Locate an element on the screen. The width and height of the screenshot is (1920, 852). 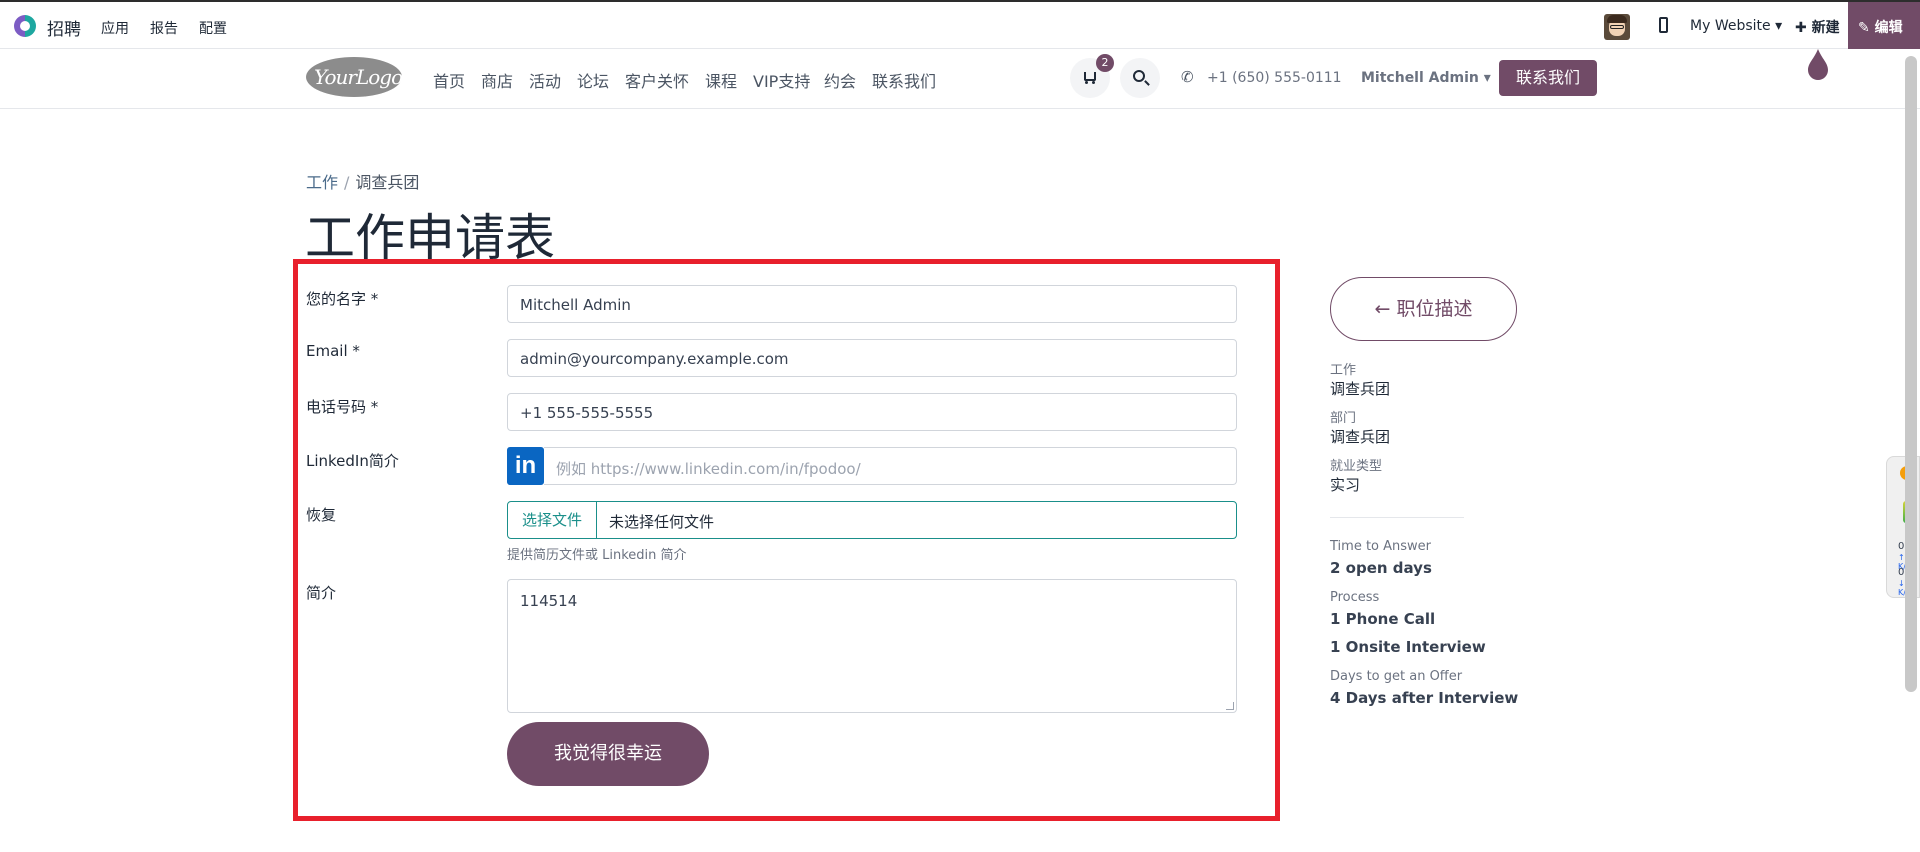
breadcrumb-current: 调查兵团 is located at coordinates (387, 182).